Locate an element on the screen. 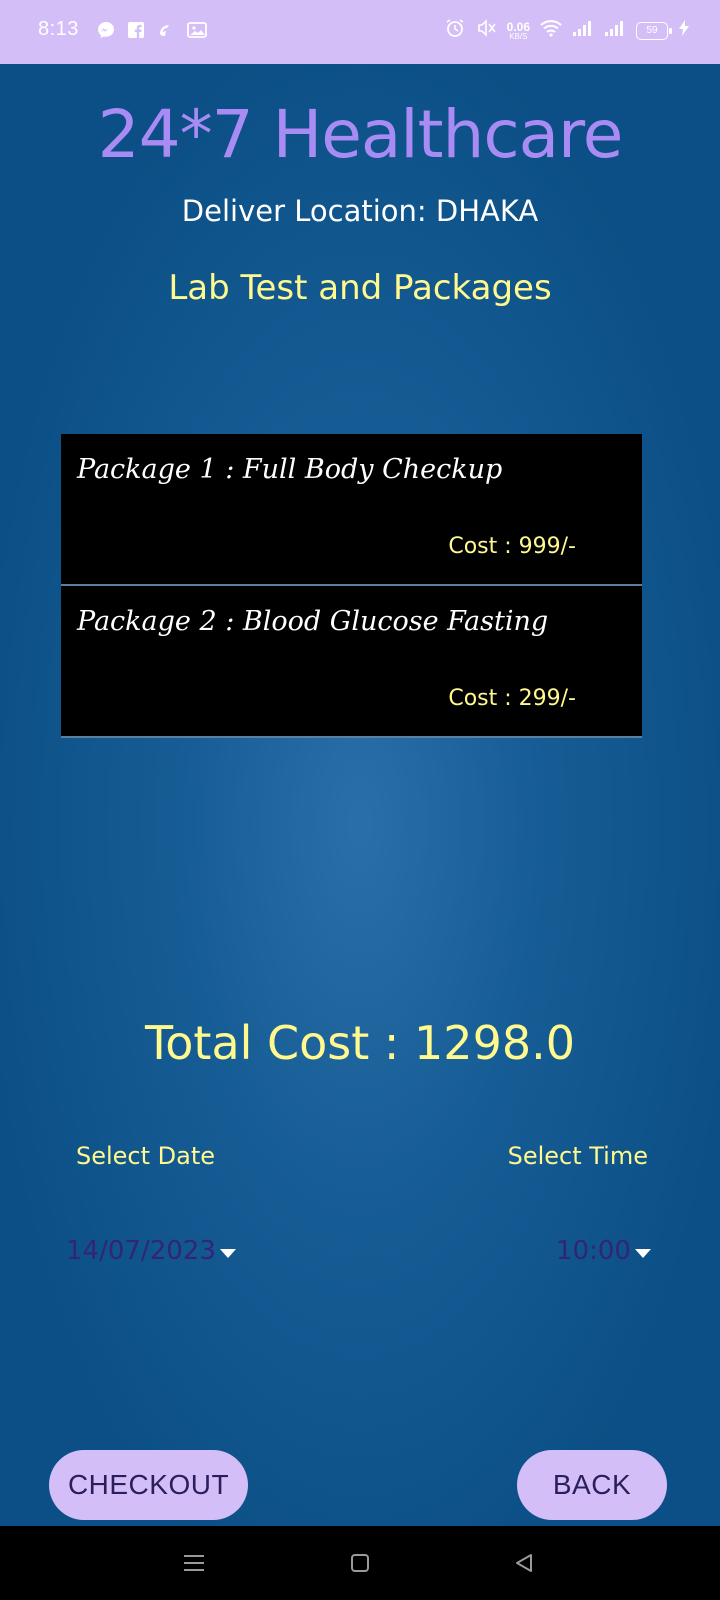 The width and height of the screenshot is (720, 1600). back-button: BACK is located at coordinates (592, 1485).